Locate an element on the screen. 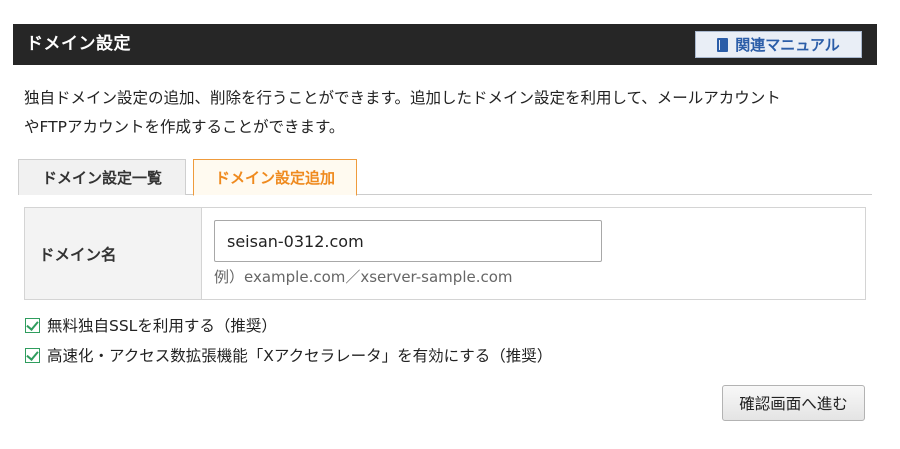 The image size is (900, 449). x-accelerator-label: 高速化・アクセス数拡張機能「Xアクセラレータ」を有効にする（推奨） is located at coordinates (300, 356).